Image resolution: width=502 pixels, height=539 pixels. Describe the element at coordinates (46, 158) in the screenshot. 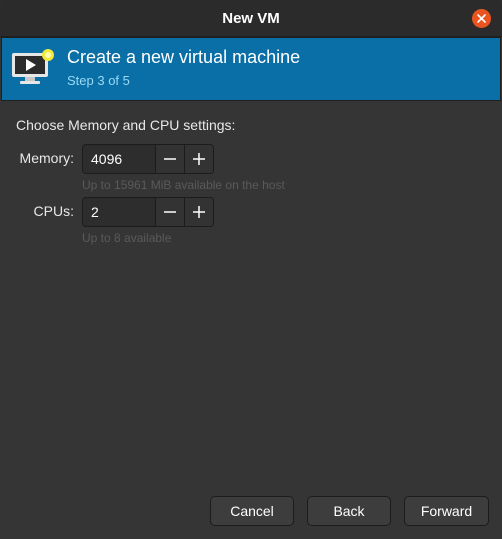

I see `memory-label: Memory:` at that location.